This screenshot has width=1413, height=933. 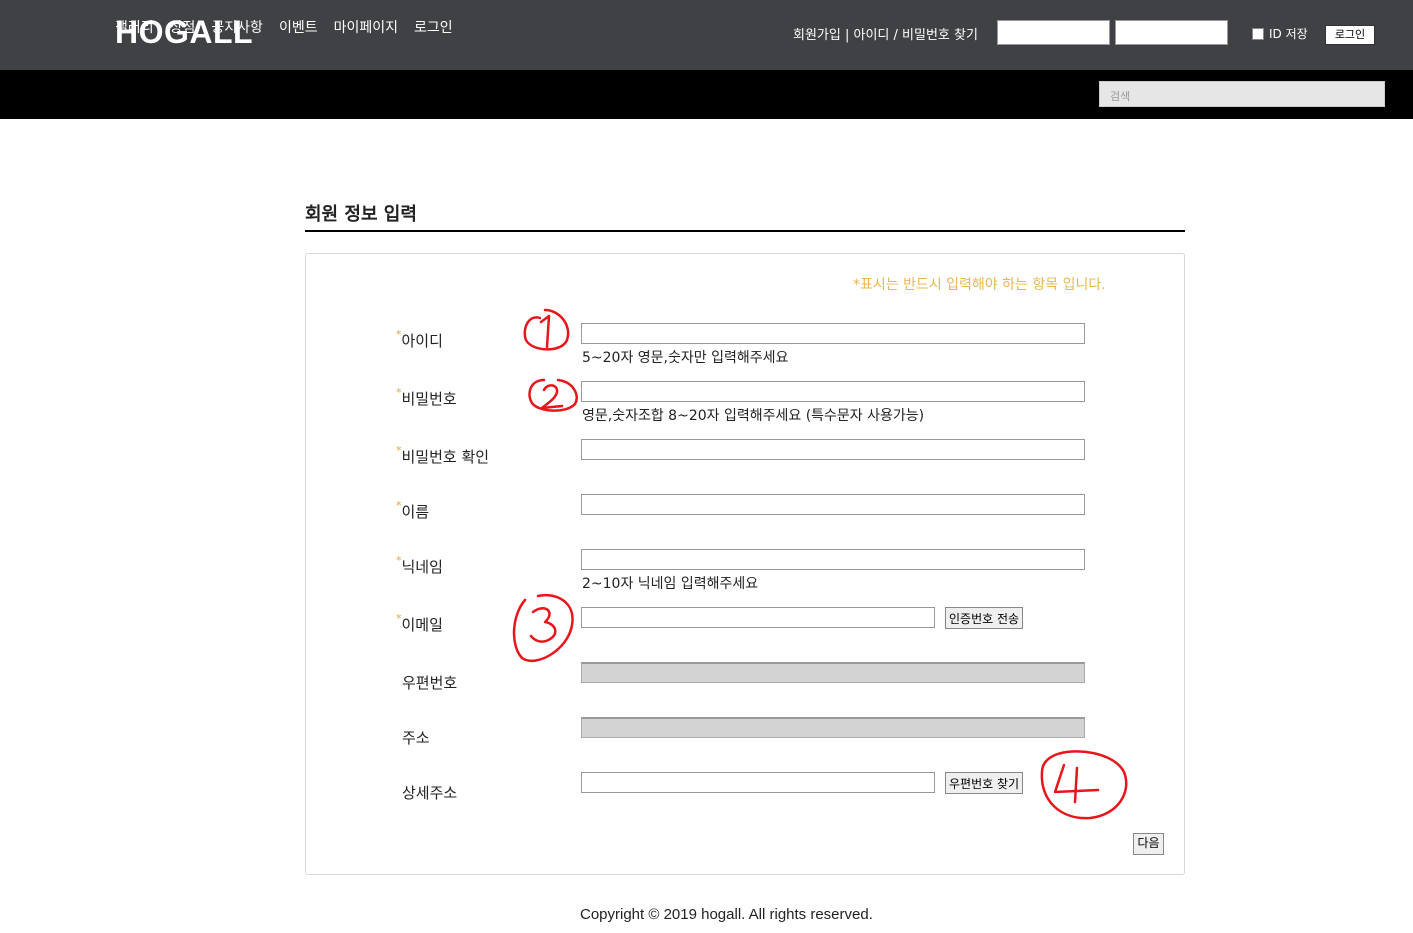 I want to click on header-login-button: 로그인, so click(x=1350, y=35).